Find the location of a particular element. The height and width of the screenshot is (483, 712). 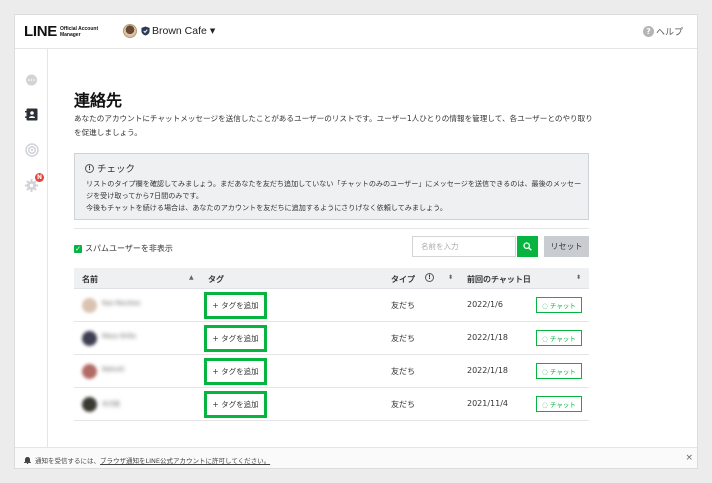

account-switcher: Brown Cafe ▼ is located at coordinates (169, 31).